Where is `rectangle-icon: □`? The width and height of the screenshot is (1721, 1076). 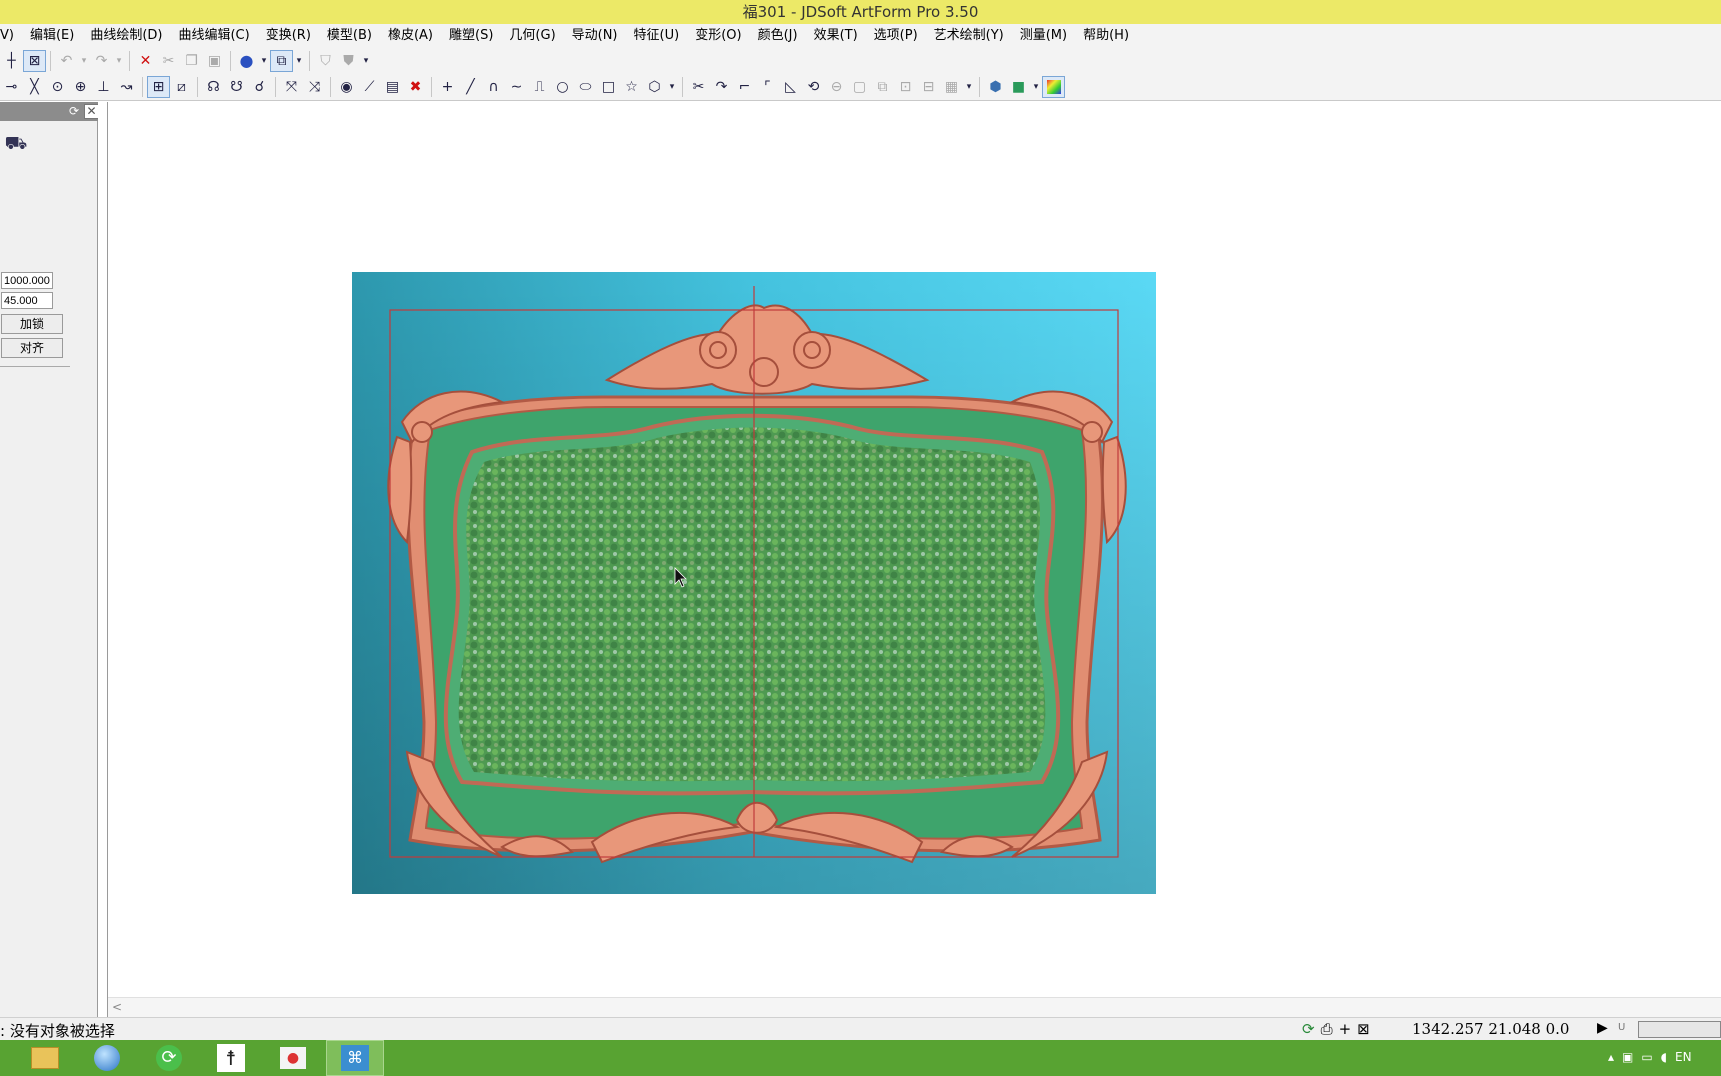 rectangle-icon: □ is located at coordinates (608, 87).